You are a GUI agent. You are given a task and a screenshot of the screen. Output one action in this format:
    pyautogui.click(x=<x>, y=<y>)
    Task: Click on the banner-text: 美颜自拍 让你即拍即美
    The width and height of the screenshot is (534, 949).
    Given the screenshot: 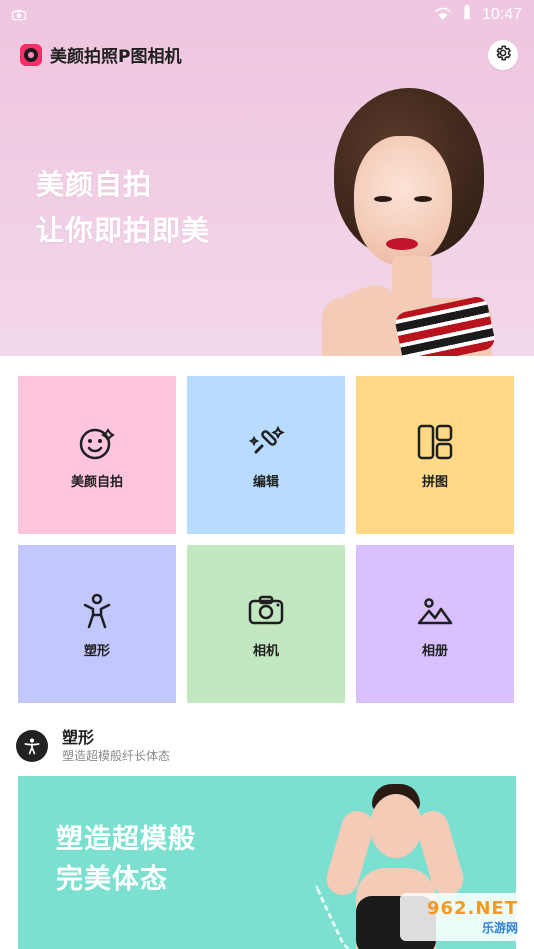 What is the action you would take?
    pyautogui.click(x=123, y=208)
    